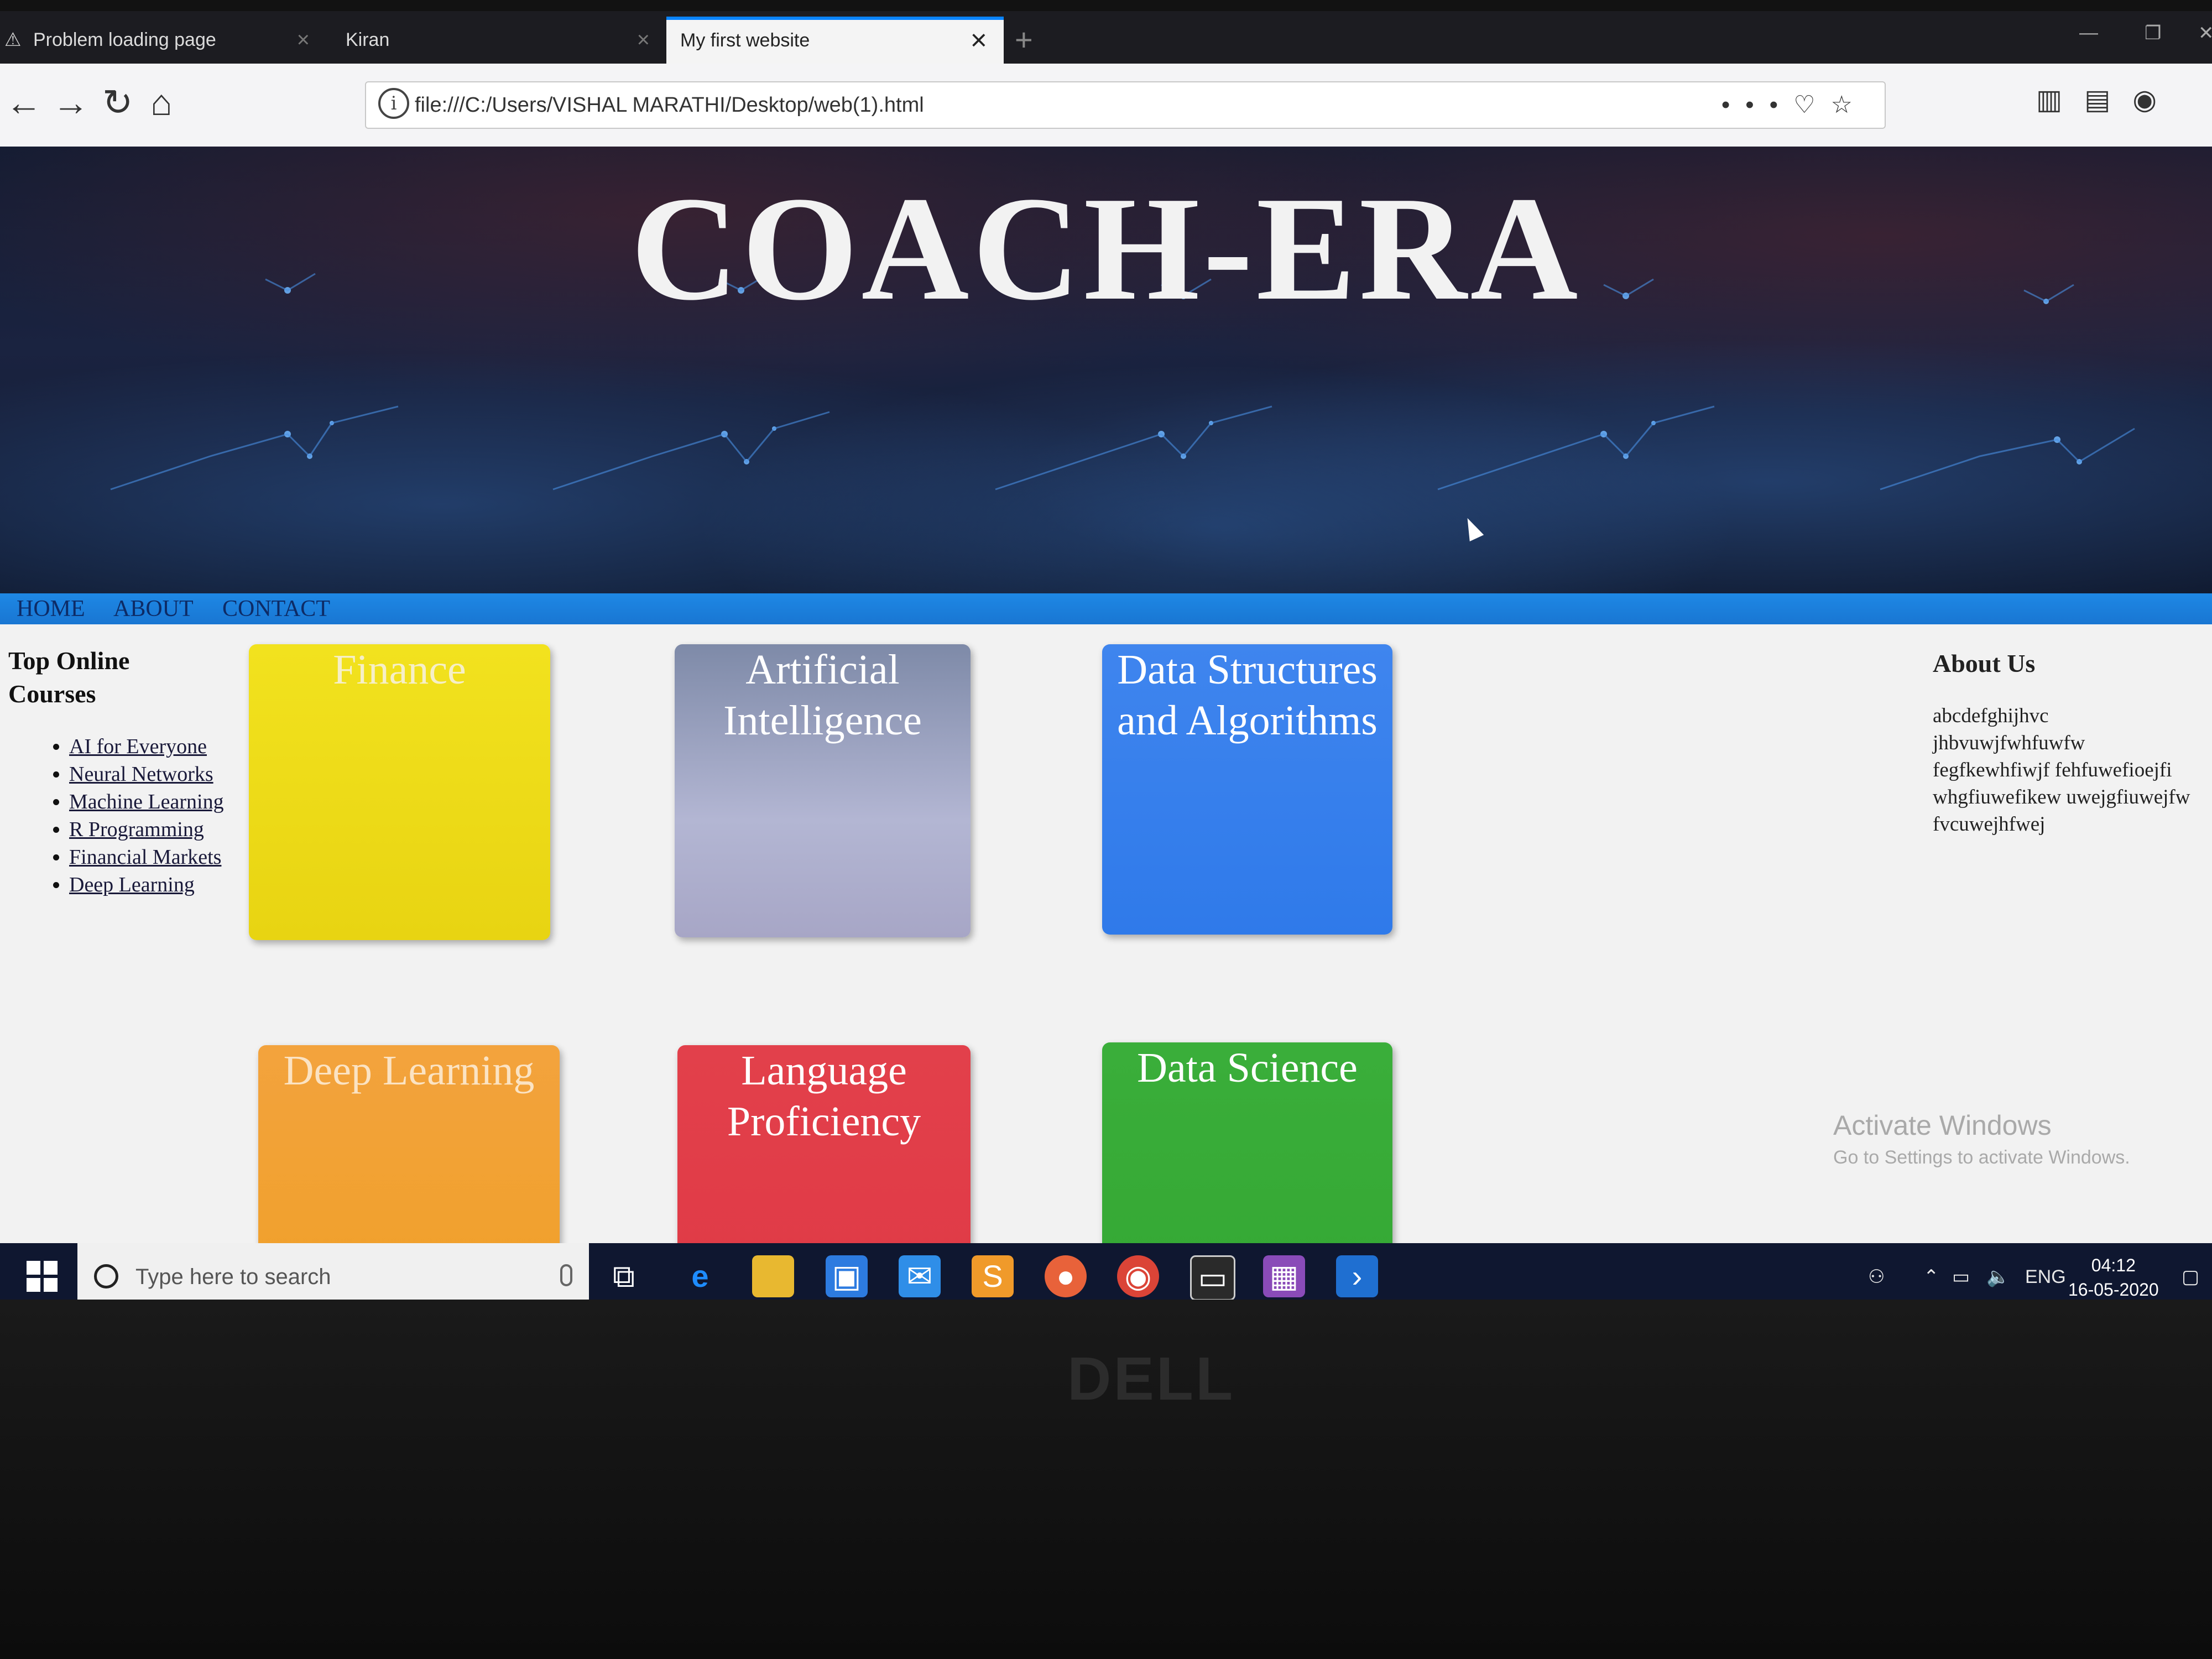 The height and width of the screenshot is (1659, 2212). Describe the element at coordinates (2156, 100) in the screenshot. I see `account-icon: ◉` at that location.